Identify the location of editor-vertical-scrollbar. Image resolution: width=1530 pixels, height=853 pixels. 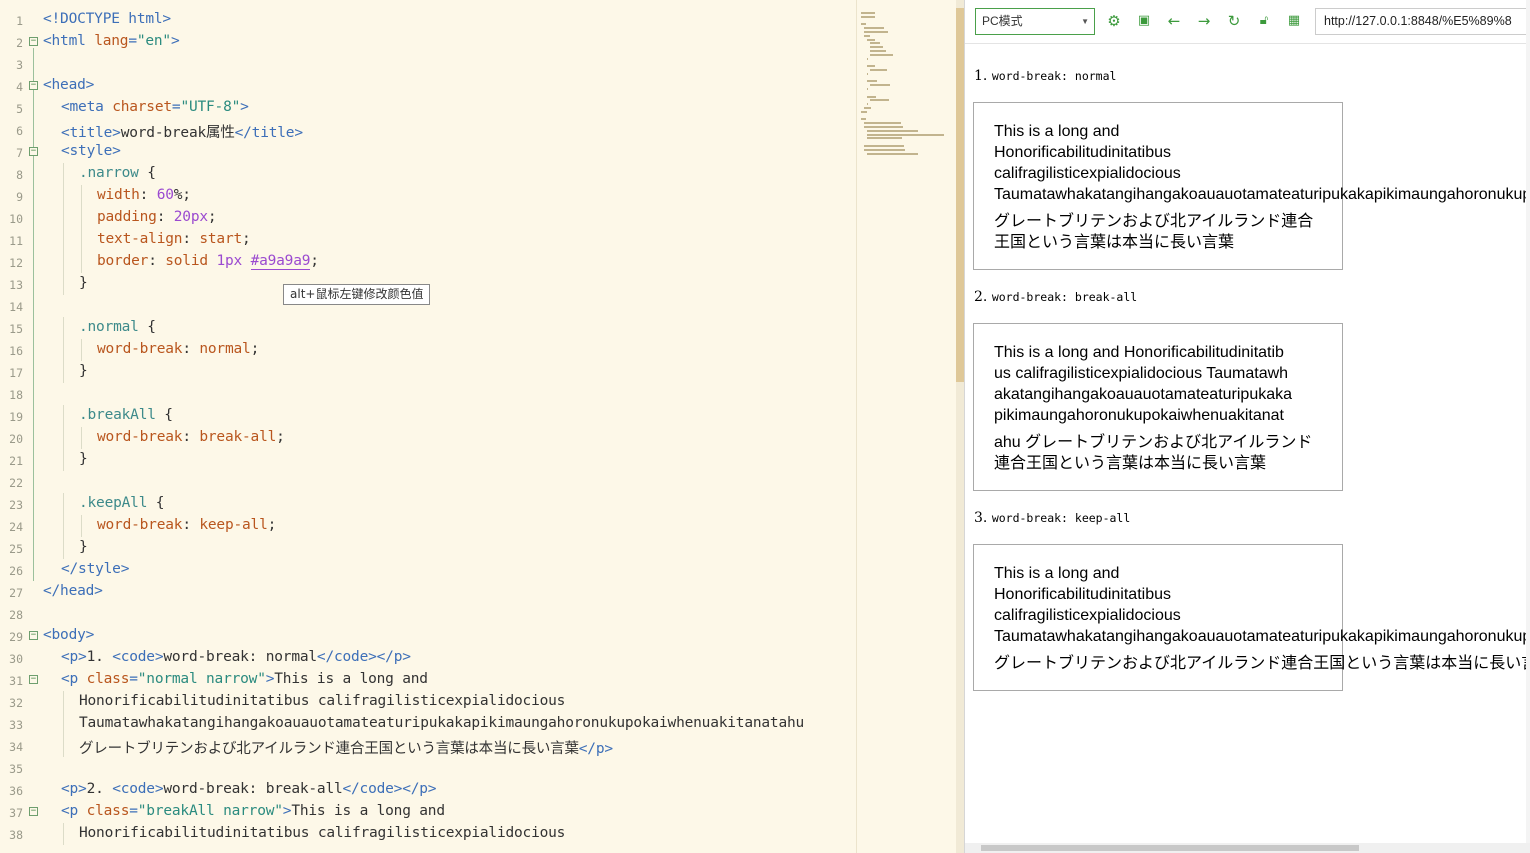
(960, 426).